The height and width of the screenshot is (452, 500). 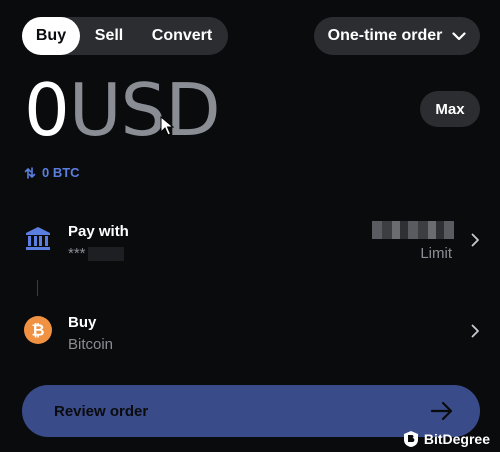 I want to click on btc-equivalent: 0 BTC, so click(x=52, y=172).